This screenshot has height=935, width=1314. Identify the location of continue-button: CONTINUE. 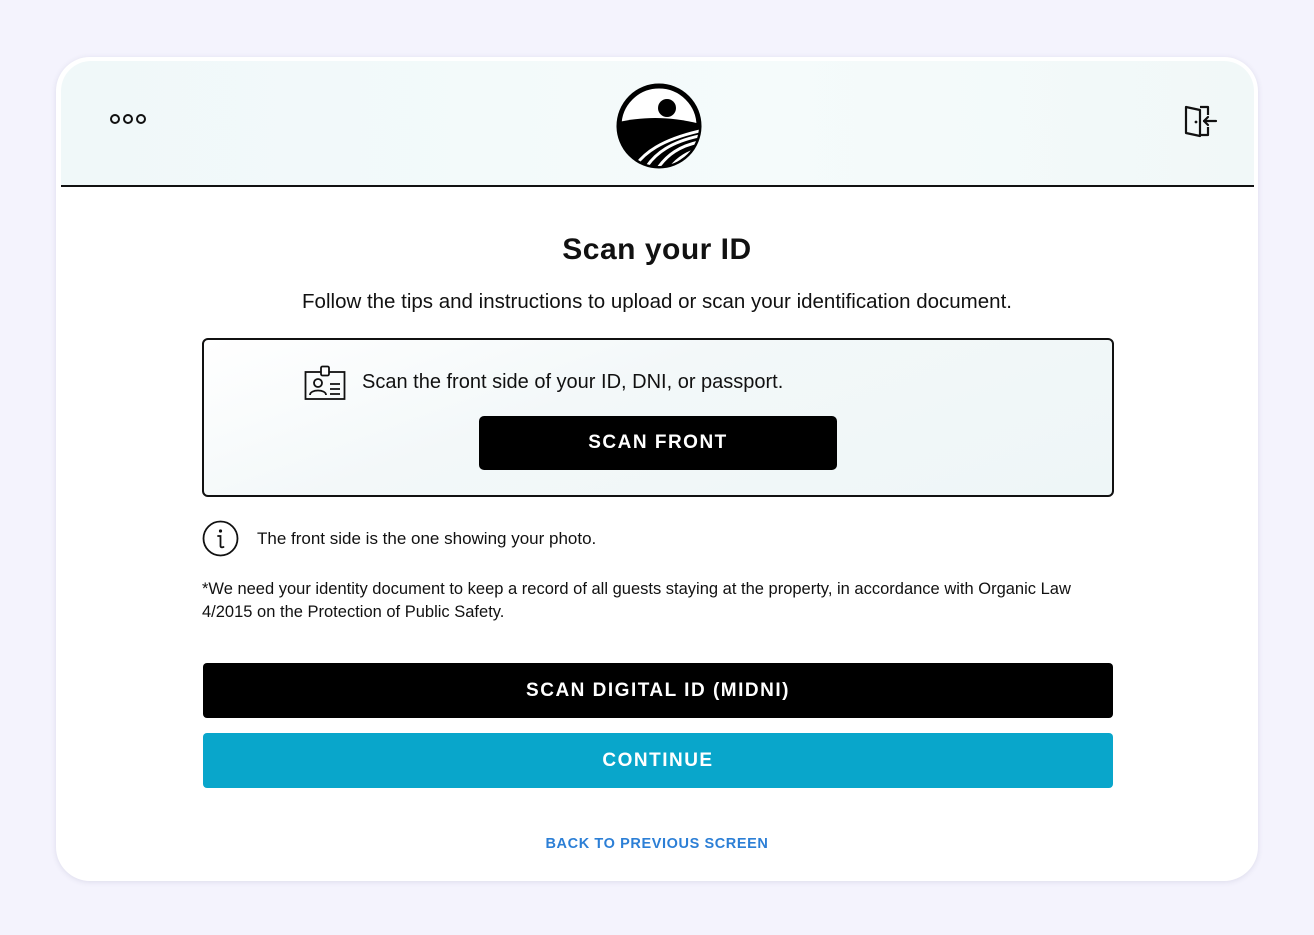
(658, 760).